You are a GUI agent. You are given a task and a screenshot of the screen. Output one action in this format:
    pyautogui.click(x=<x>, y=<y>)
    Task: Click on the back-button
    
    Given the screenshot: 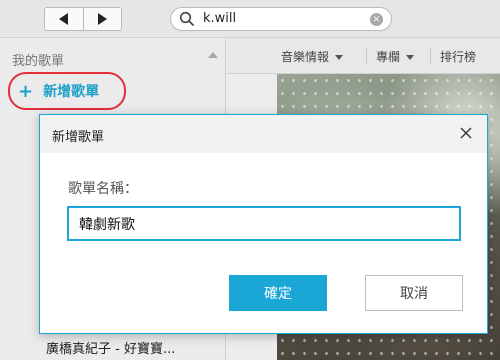 What is the action you would take?
    pyautogui.click(x=64, y=19)
    